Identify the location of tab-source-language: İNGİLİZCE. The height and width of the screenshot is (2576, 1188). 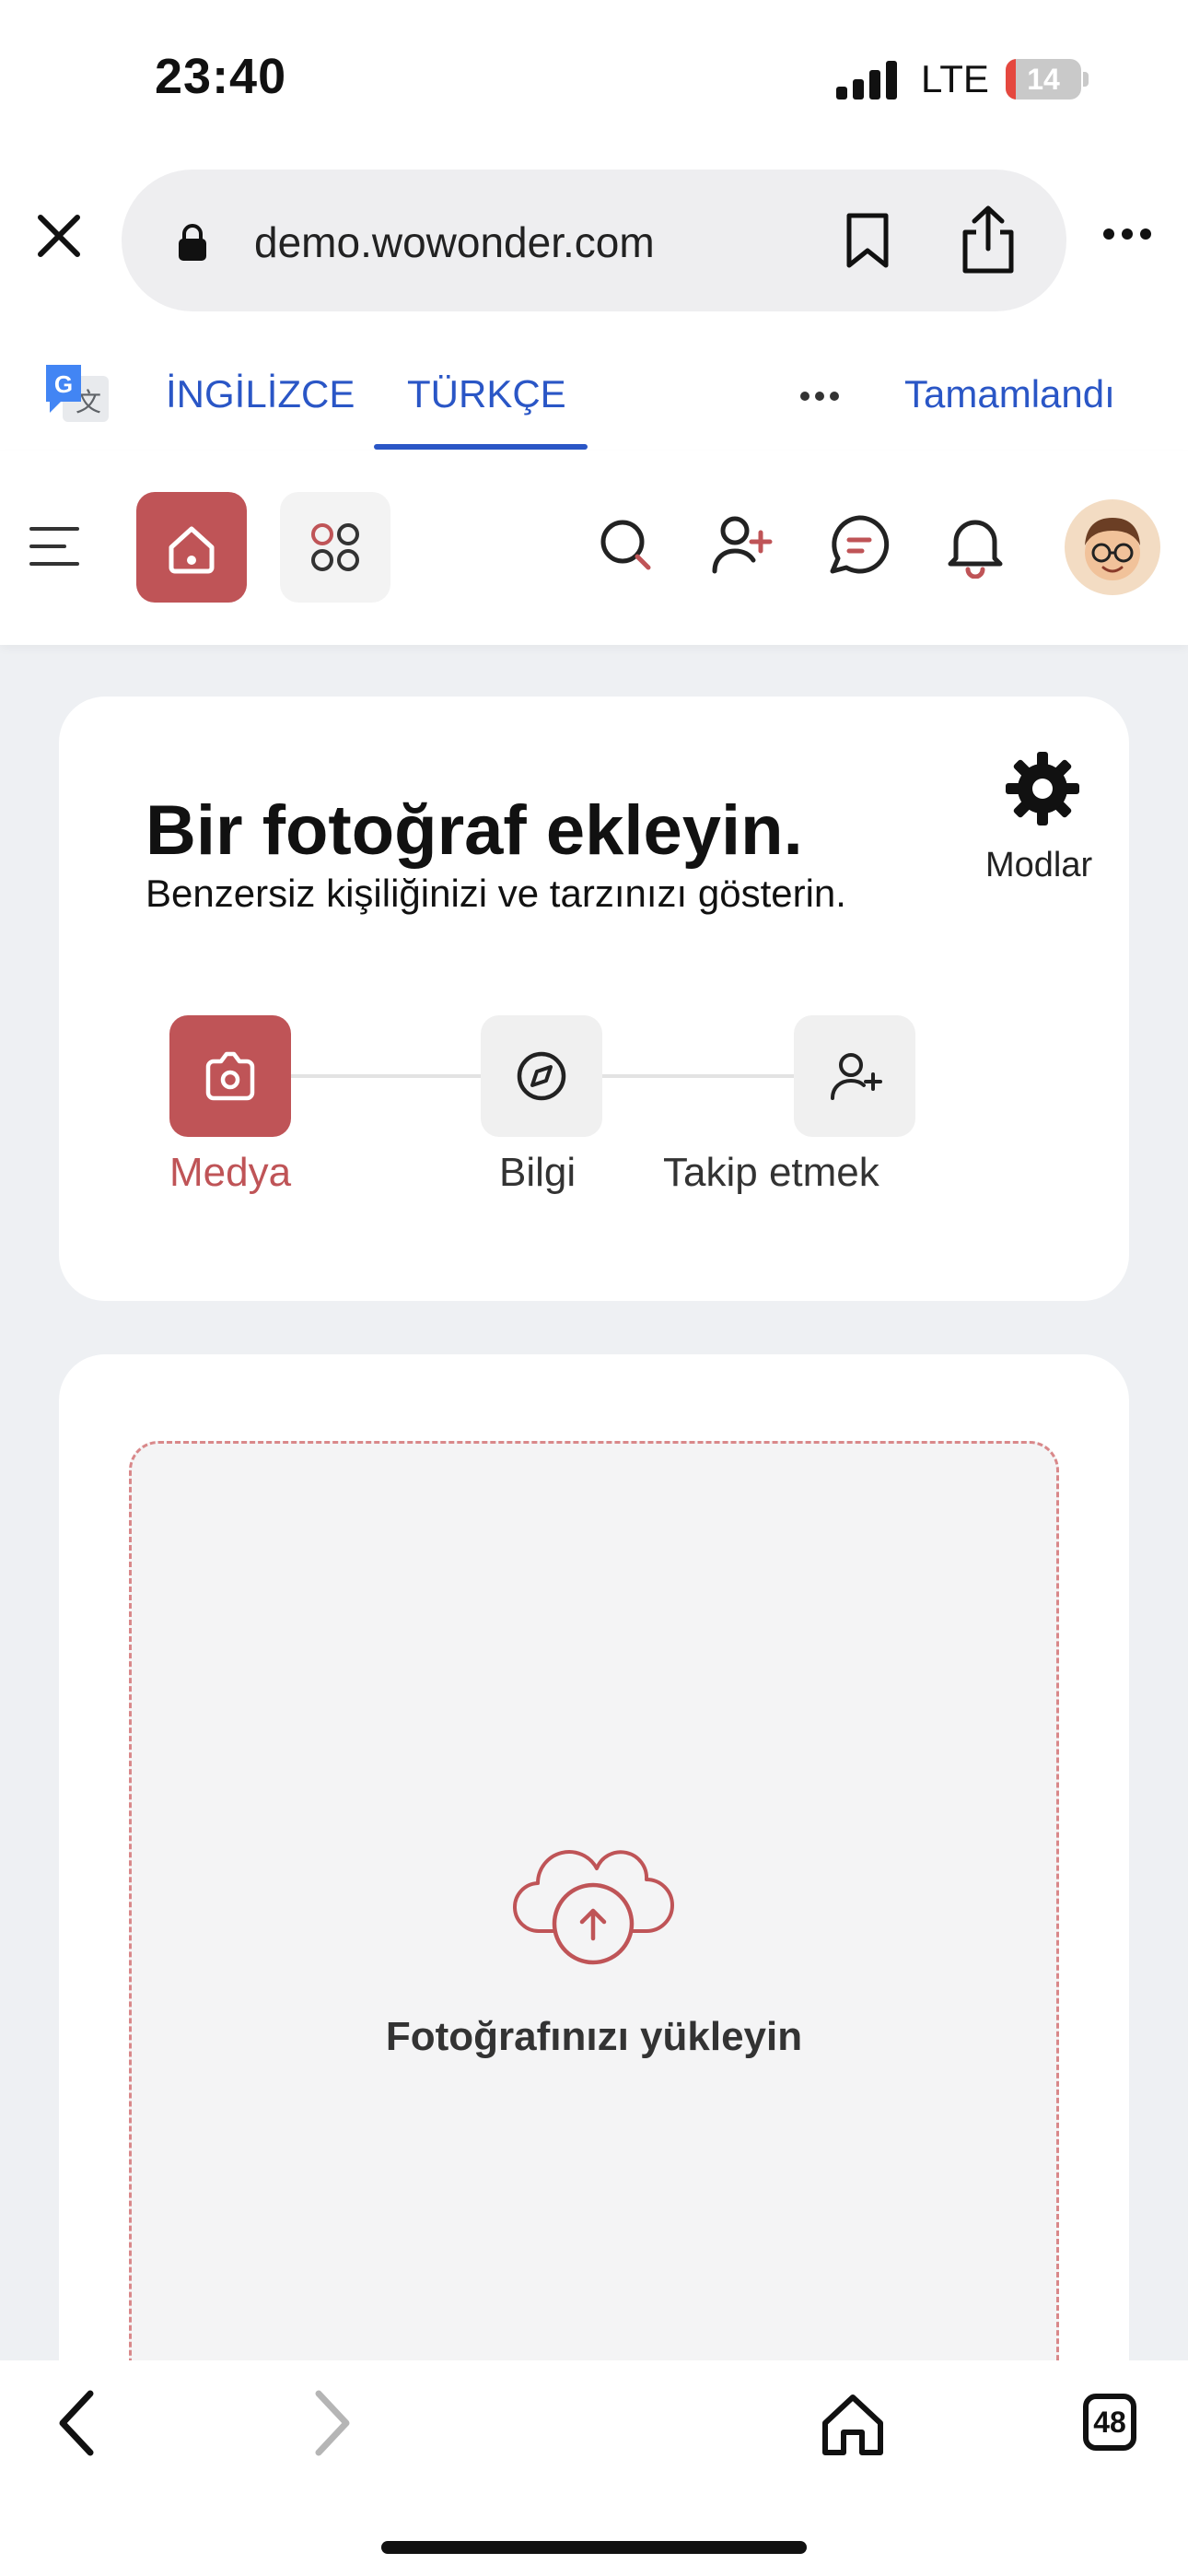
(260, 394).